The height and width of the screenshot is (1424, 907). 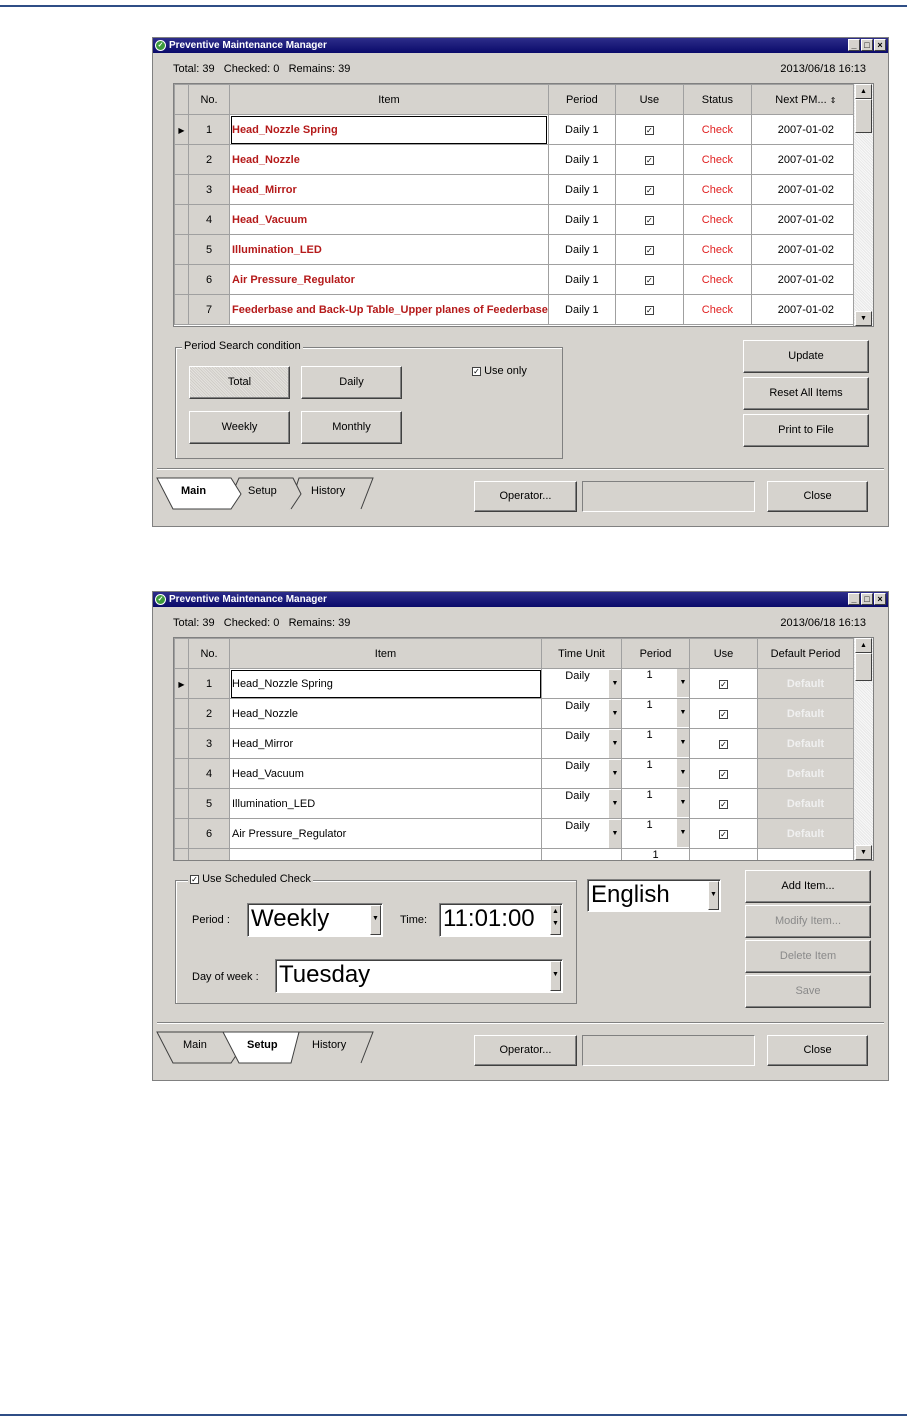 What do you see at coordinates (351, 382) in the screenshot?
I see `filter-daily-button: Daily` at bounding box center [351, 382].